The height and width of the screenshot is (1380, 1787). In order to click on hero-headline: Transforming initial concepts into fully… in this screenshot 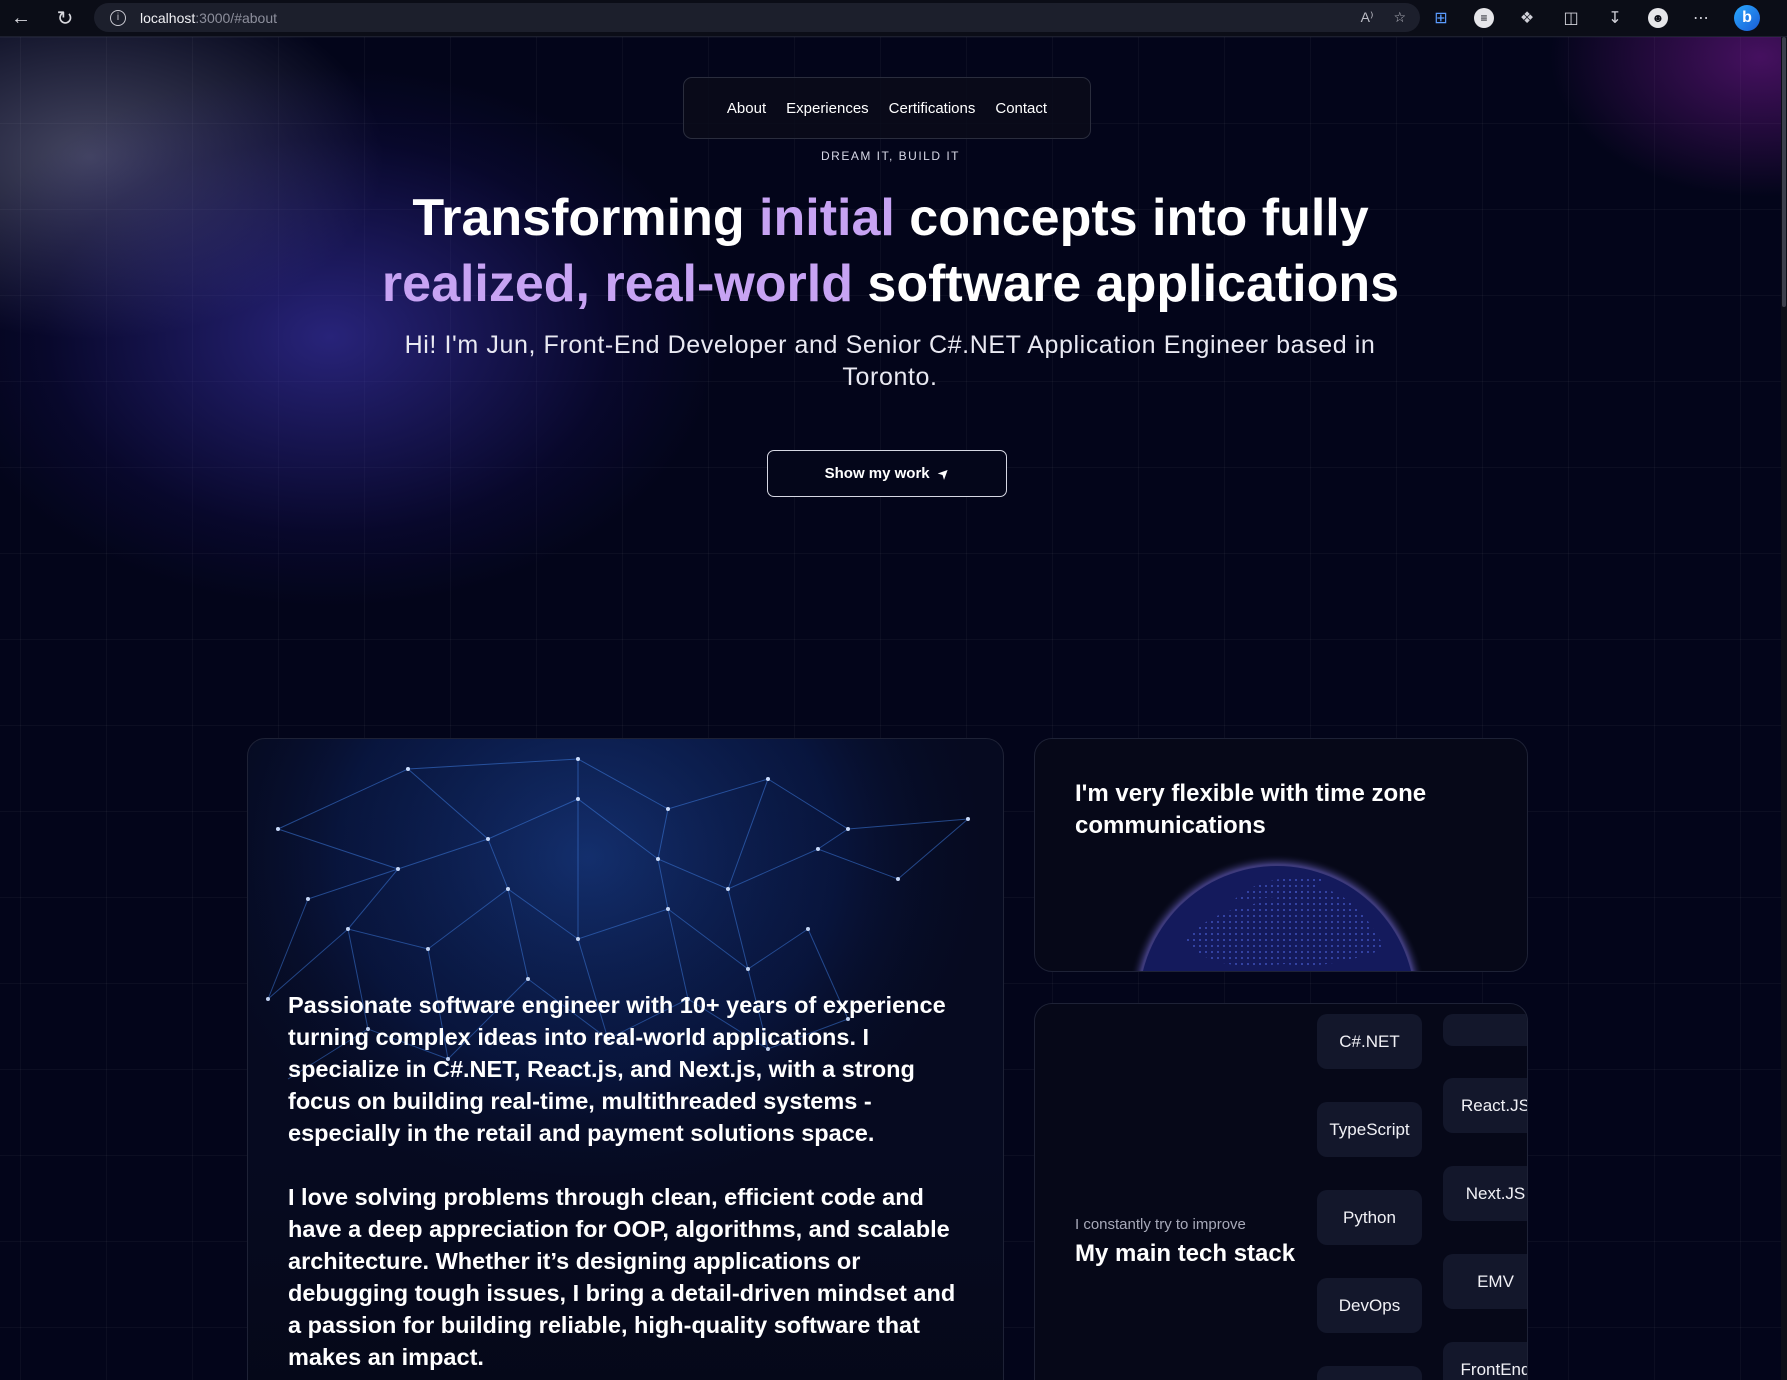, I will do `click(890, 251)`.